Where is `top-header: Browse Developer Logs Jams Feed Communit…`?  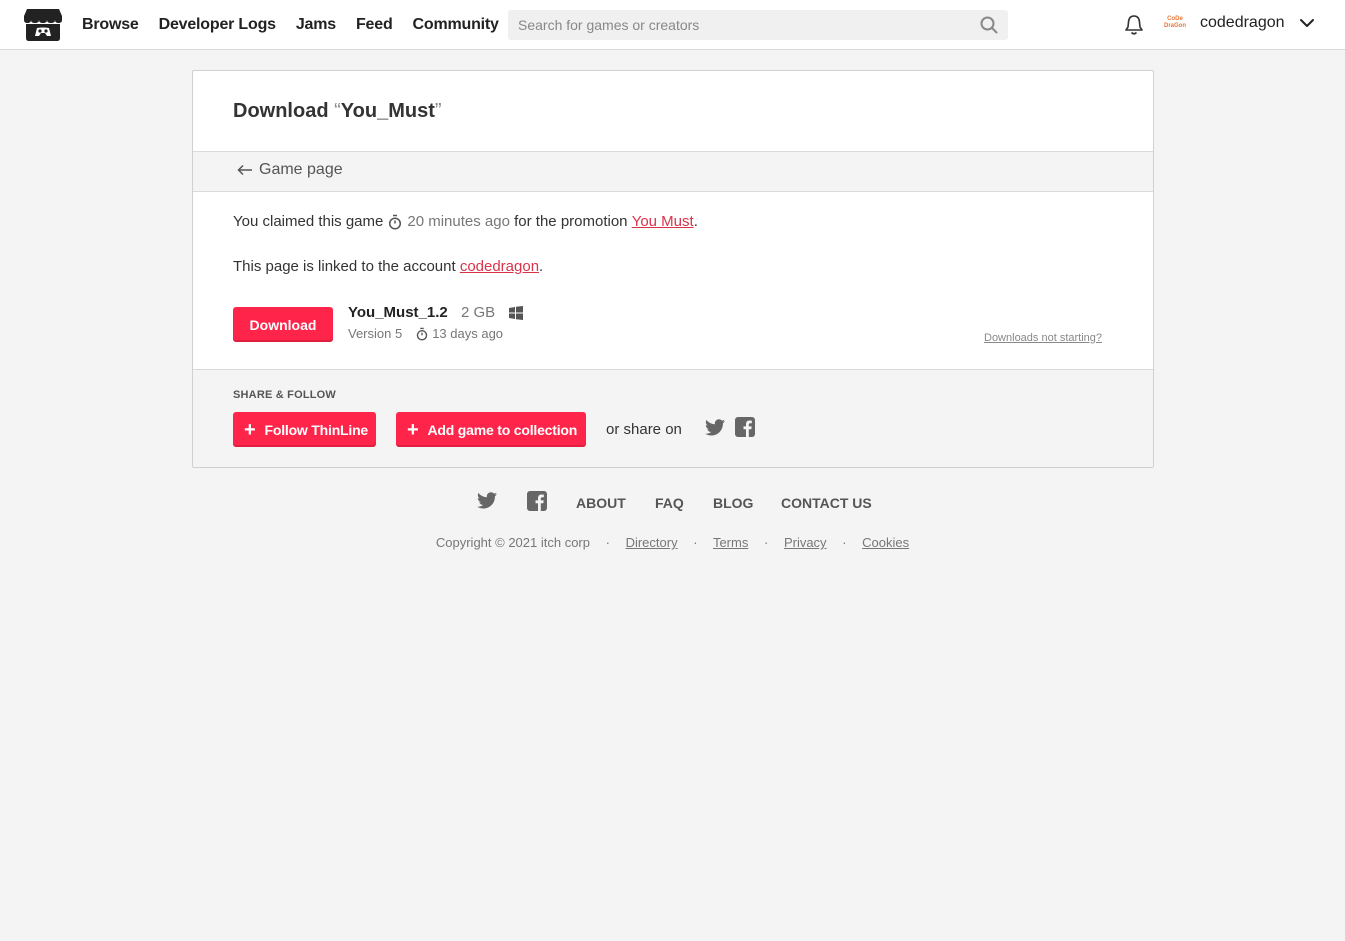 top-header: Browse Developer Logs Jams Feed Communit… is located at coordinates (672, 25).